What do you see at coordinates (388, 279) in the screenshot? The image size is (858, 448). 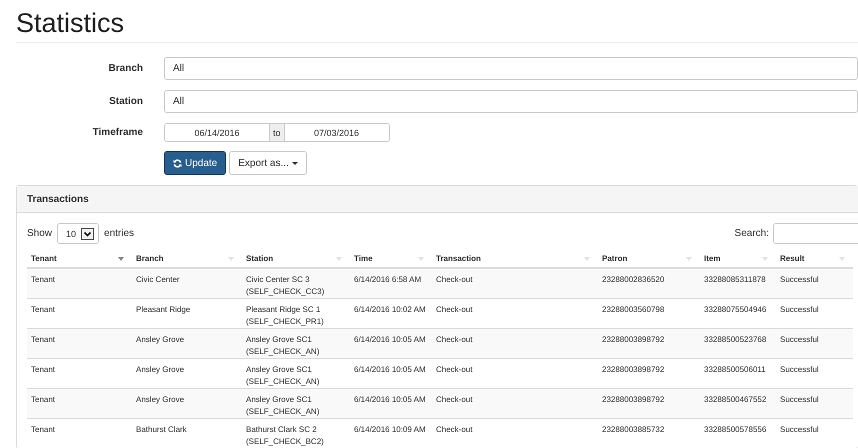 I see `table-cell: 6/14/2016 6:58 AM` at bounding box center [388, 279].